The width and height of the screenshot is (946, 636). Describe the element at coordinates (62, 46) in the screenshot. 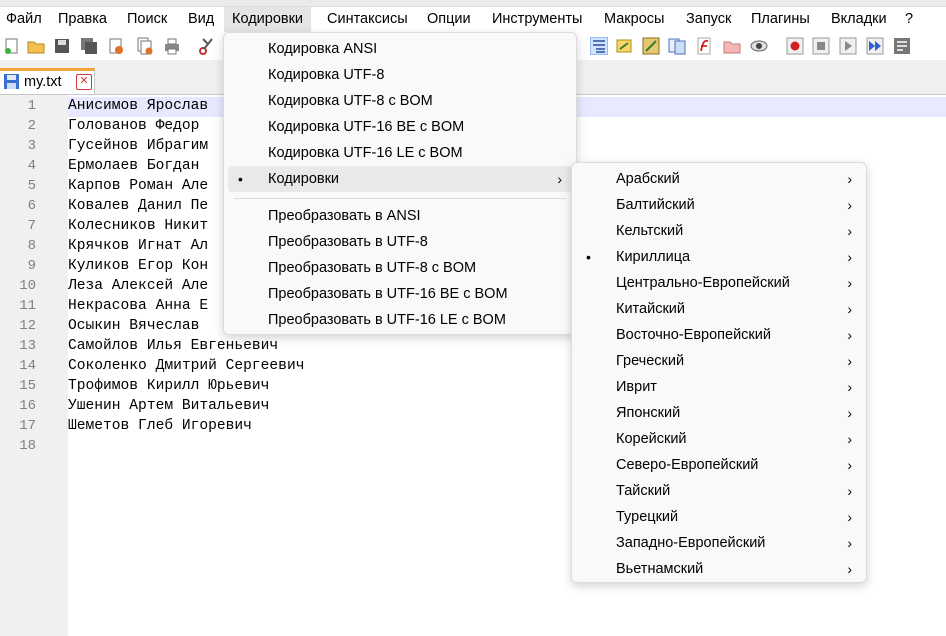

I see `save-icon` at that location.